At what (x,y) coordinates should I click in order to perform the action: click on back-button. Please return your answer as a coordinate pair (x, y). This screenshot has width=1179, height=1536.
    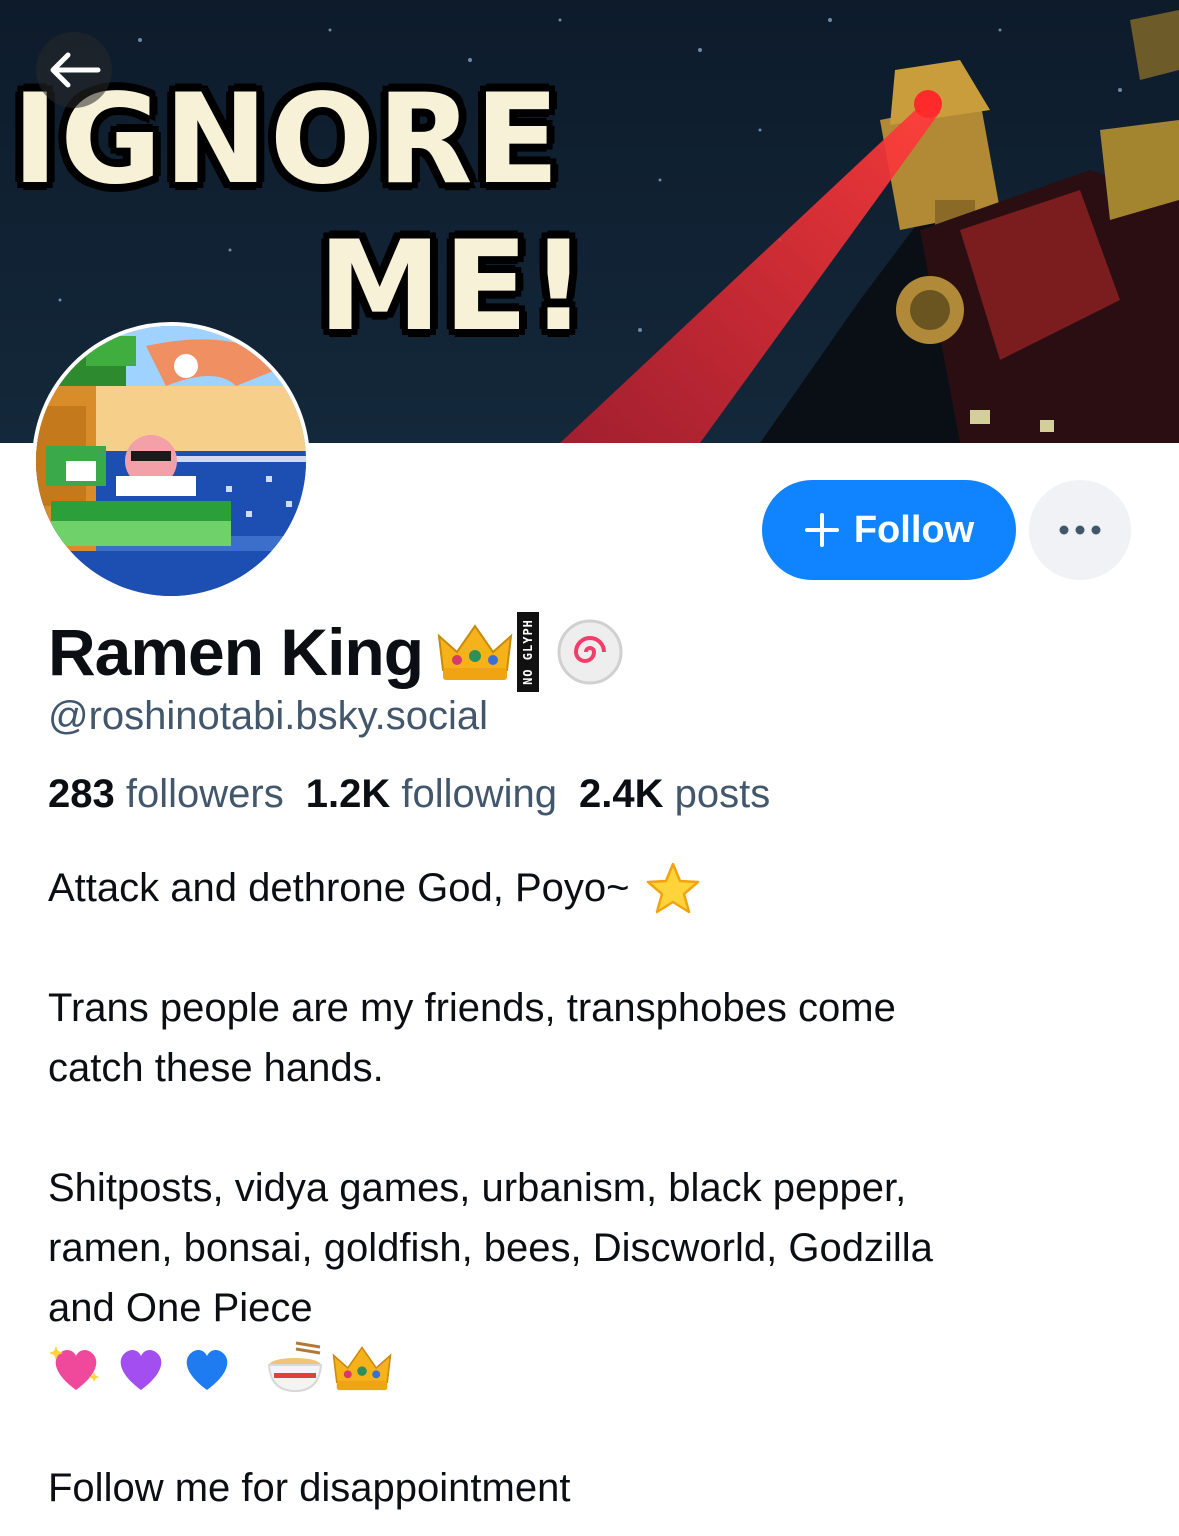
    Looking at the image, I should click on (74, 70).